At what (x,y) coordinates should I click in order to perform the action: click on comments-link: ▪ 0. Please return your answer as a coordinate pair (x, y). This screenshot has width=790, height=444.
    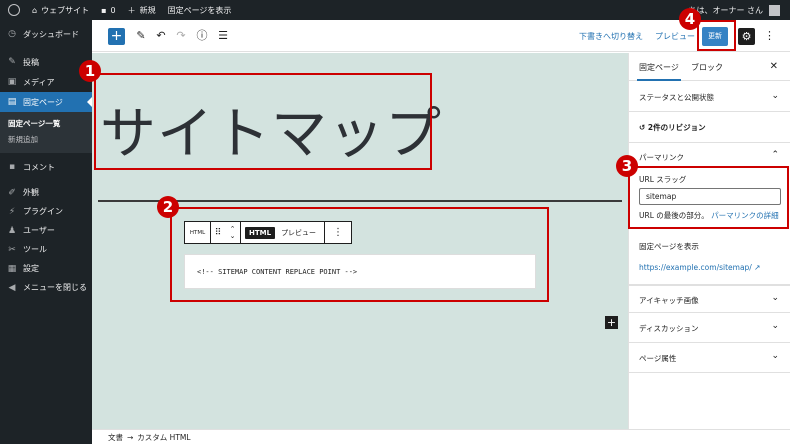
    Looking at the image, I should click on (108, 10).